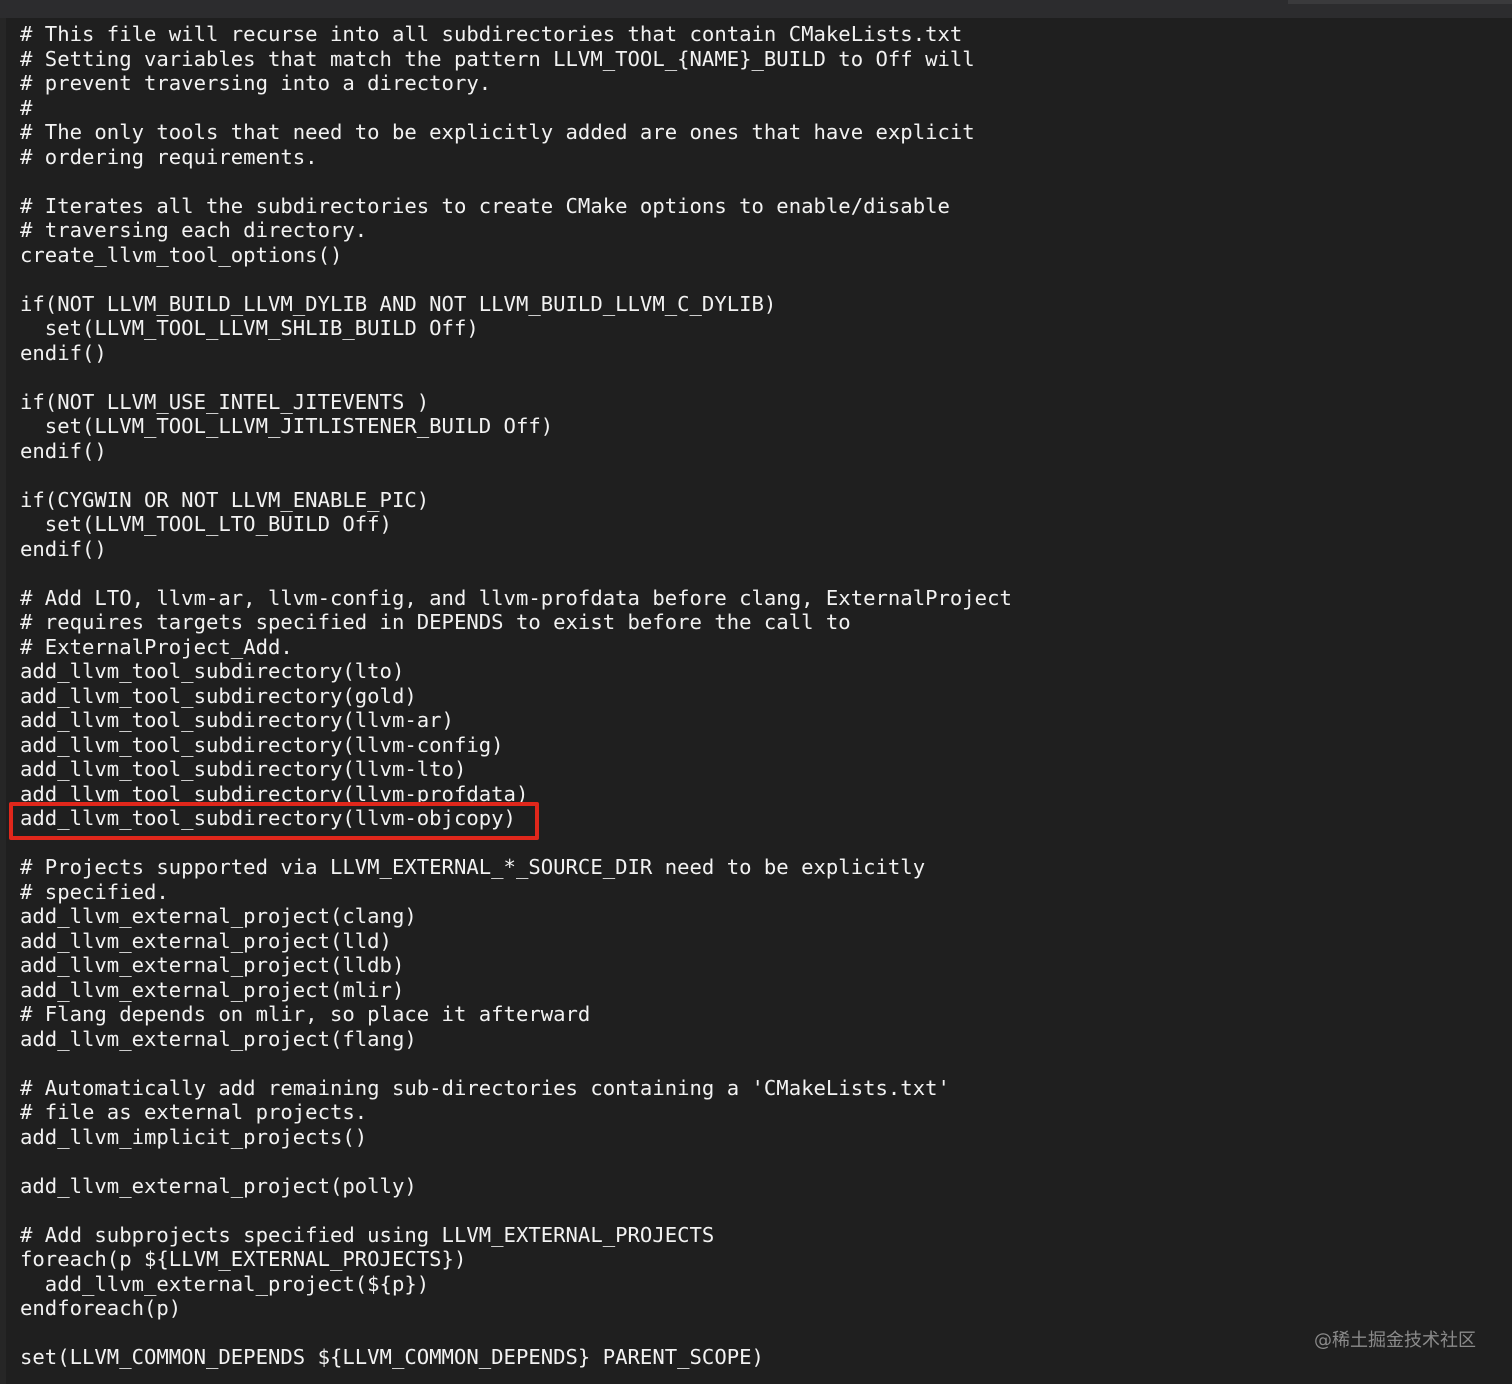 The width and height of the screenshot is (1512, 1384). Describe the element at coordinates (206, 940) in the screenshot. I see `code-line: add_llvm_external_project(lld)` at that location.